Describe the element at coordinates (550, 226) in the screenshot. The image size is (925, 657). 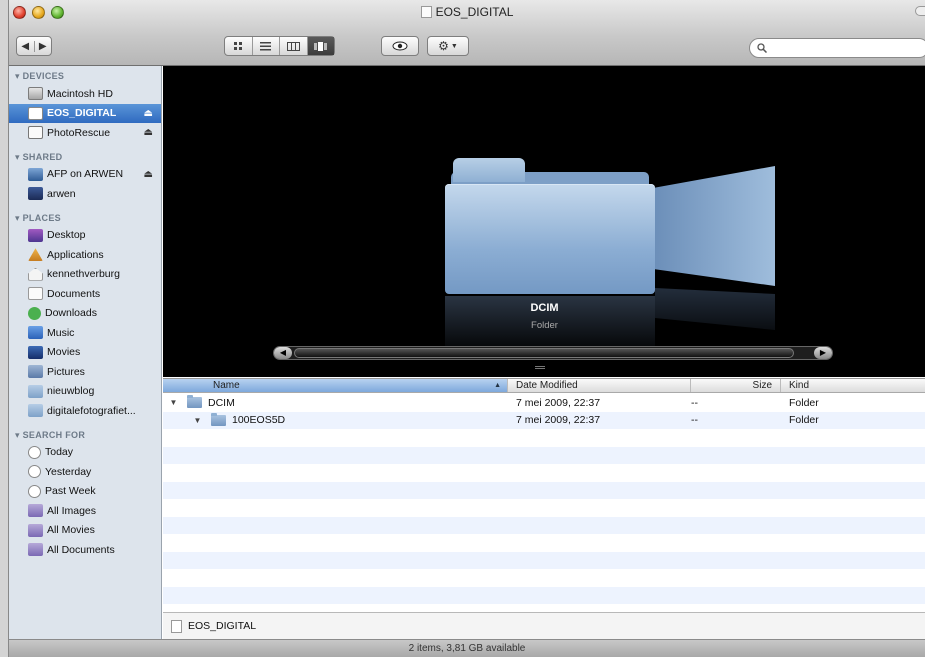
I see `coverflow-folder-icon` at that location.